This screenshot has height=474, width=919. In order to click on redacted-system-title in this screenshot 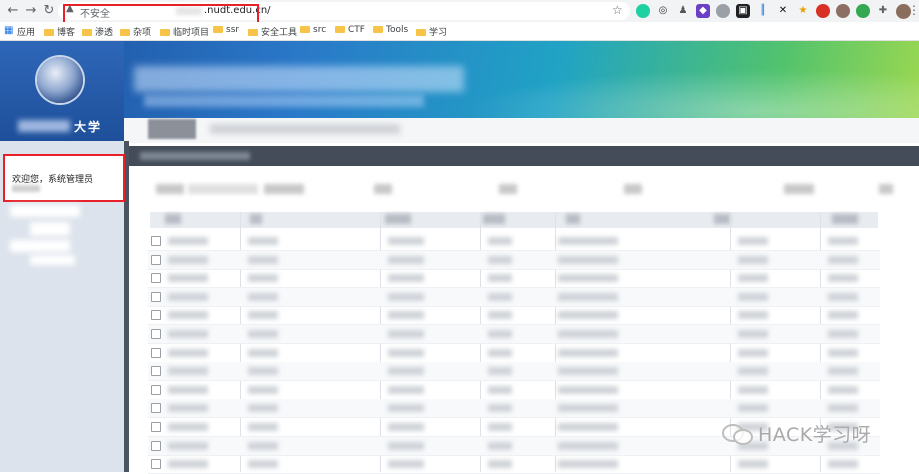, I will do `click(299, 79)`.